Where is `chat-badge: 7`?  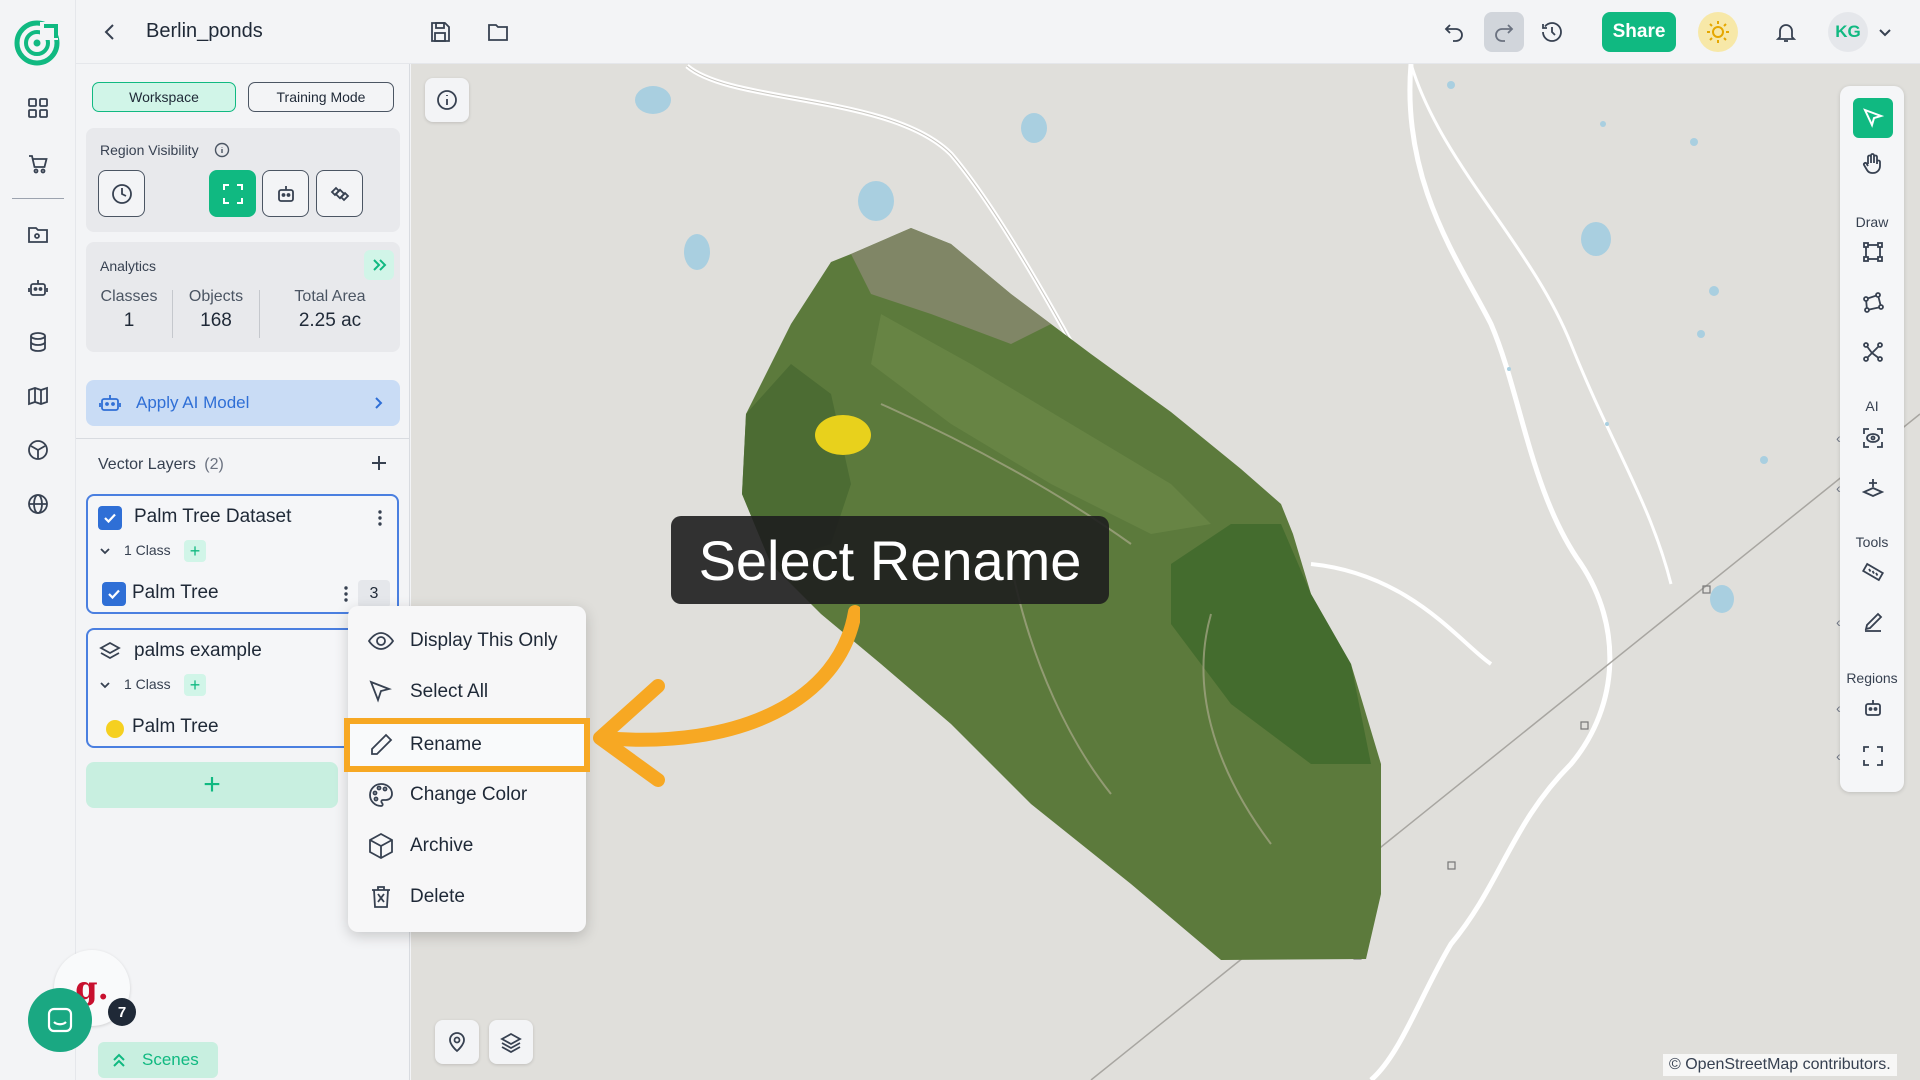
chat-badge: 7 is located at coordinates (122, 1012).